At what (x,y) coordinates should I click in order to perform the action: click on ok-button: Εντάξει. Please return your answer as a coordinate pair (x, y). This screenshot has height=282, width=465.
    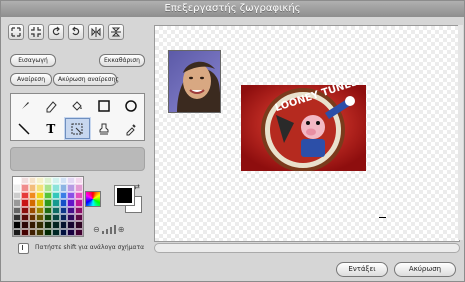
    Looking at the image, I should click on (362, 269).